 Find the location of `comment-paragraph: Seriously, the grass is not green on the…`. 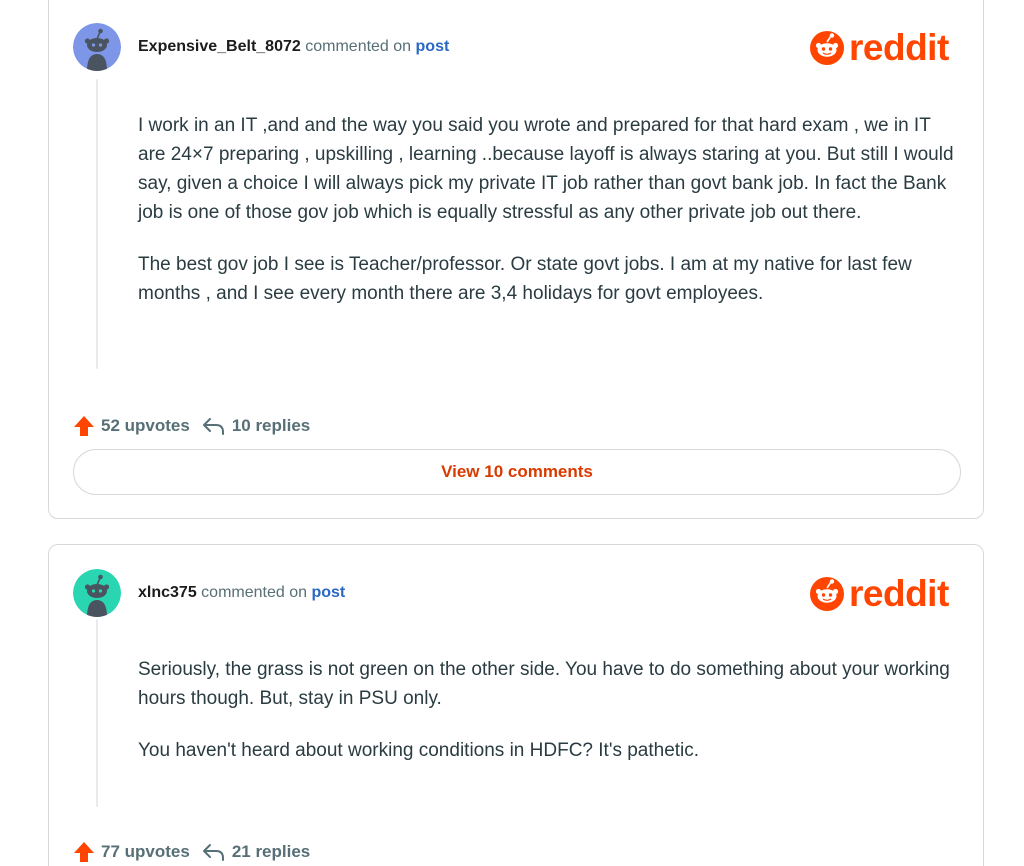

comment-paragraph: Seriously, the grass is not green on the… is located at coordinates (544, 684).